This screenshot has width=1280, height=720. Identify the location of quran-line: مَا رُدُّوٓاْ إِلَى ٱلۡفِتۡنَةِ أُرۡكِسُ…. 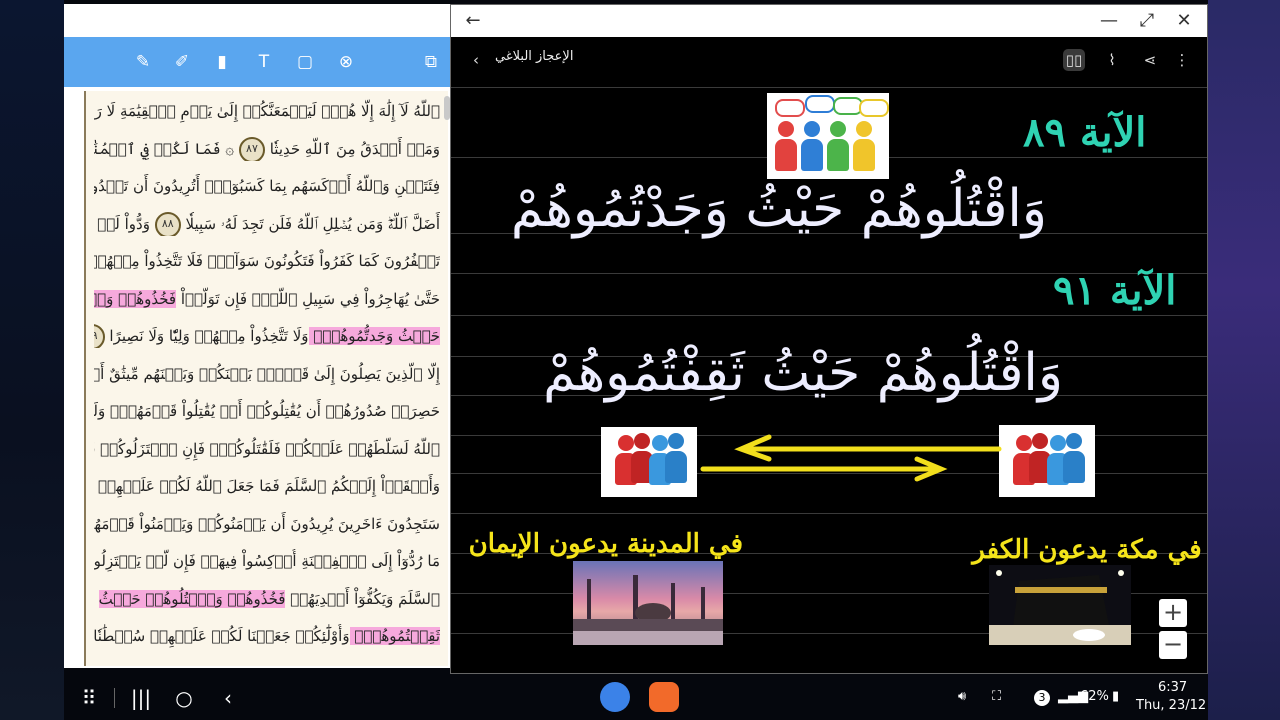
(267, 561).